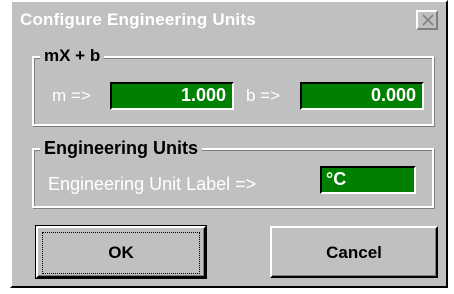 The width and height of the screenshot is (454, 294). Describe the element at coordinates (172, 96) in the screenshot. I see `m-value-field: 1.000` at that location.